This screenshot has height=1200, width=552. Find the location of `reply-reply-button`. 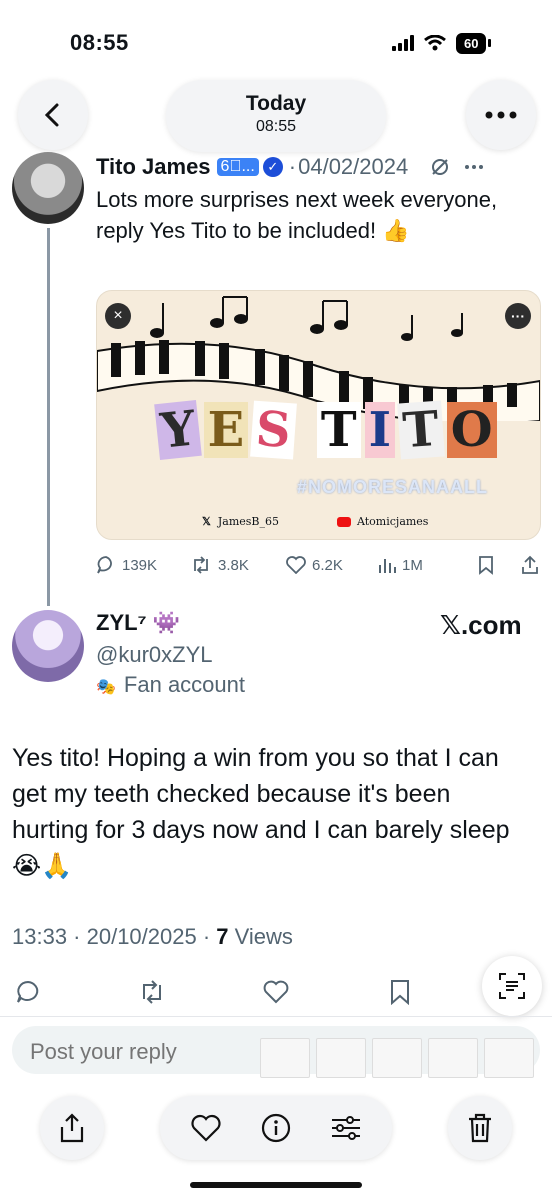

reply-reply-button is located at coordinates (28, 992).